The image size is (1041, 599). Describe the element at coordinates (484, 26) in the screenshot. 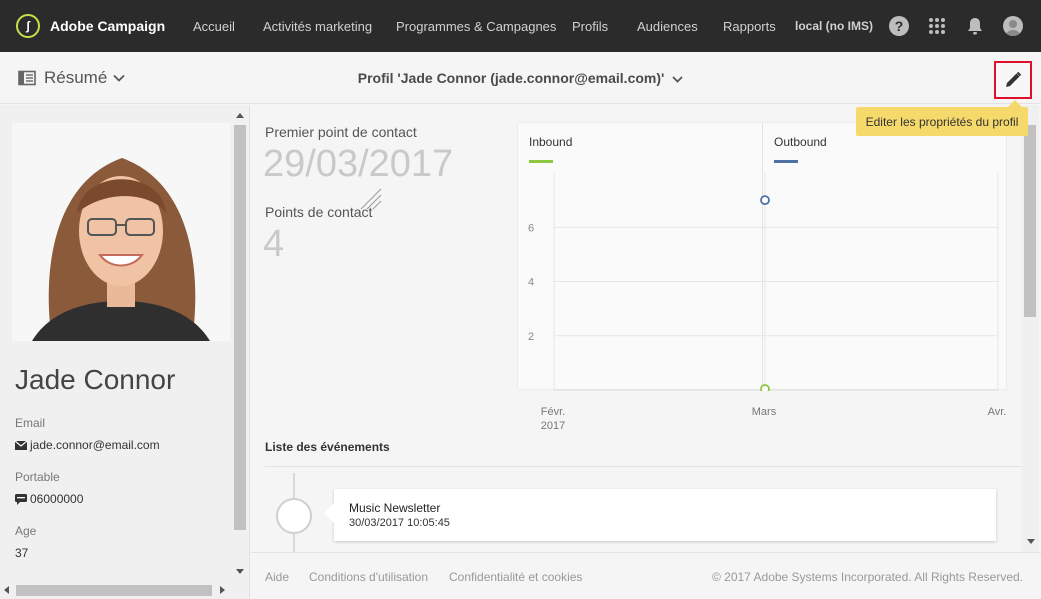

I see `nav-item-programmes-campagnes: Programmes & Campagnes` at that location.